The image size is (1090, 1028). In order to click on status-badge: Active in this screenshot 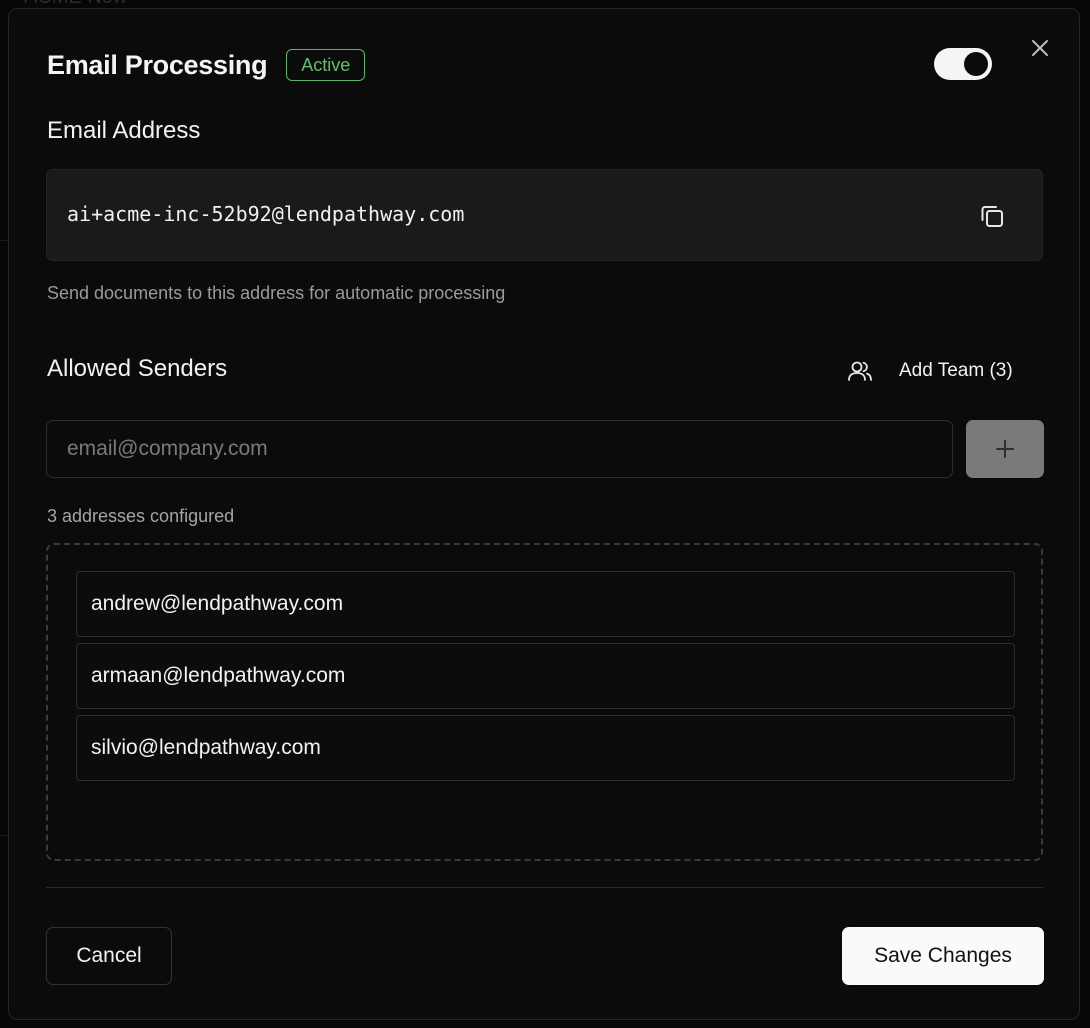, I will do `click(326, 65)`.